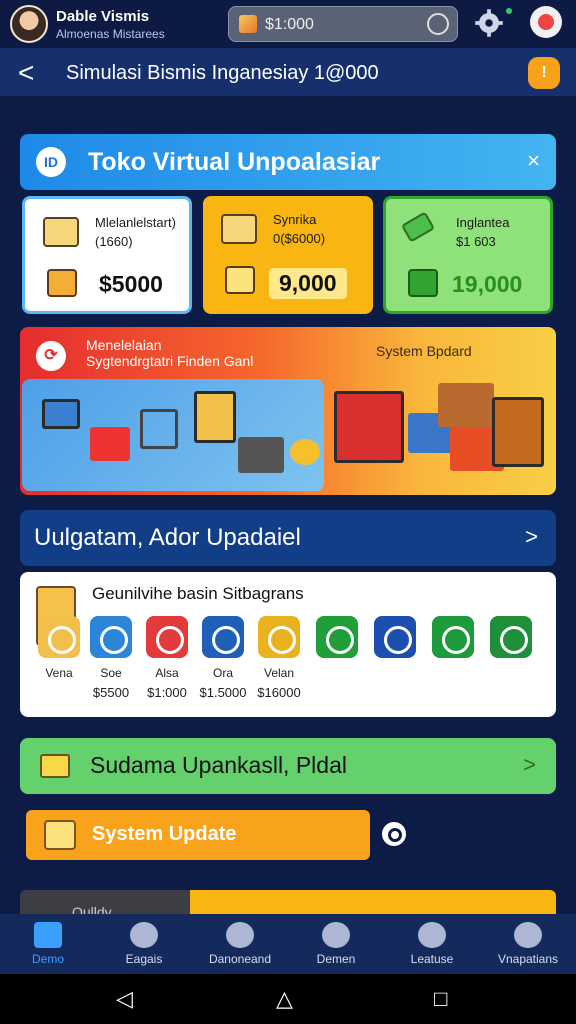  What do you see at coordinates (305, 452) in the screenshot?
I see `coins-icon` at bounding box center [305, 452].